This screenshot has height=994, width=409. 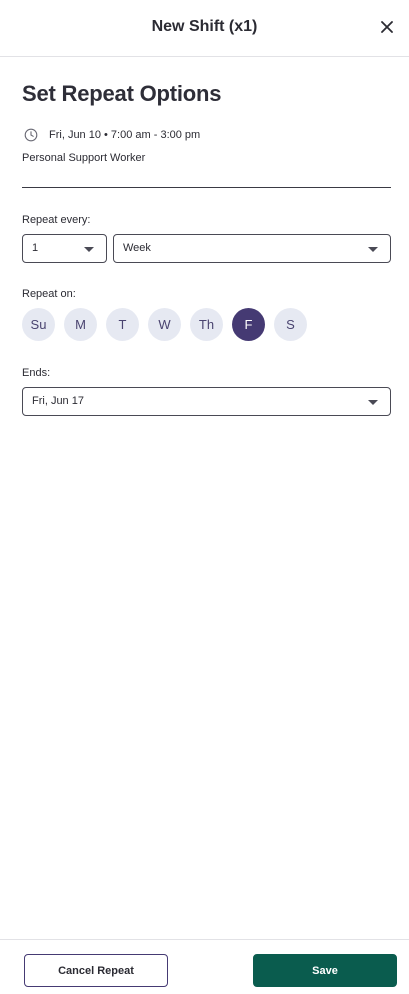 I want to click on section-title: Set Repeat Options, so click(x=122, y=93).